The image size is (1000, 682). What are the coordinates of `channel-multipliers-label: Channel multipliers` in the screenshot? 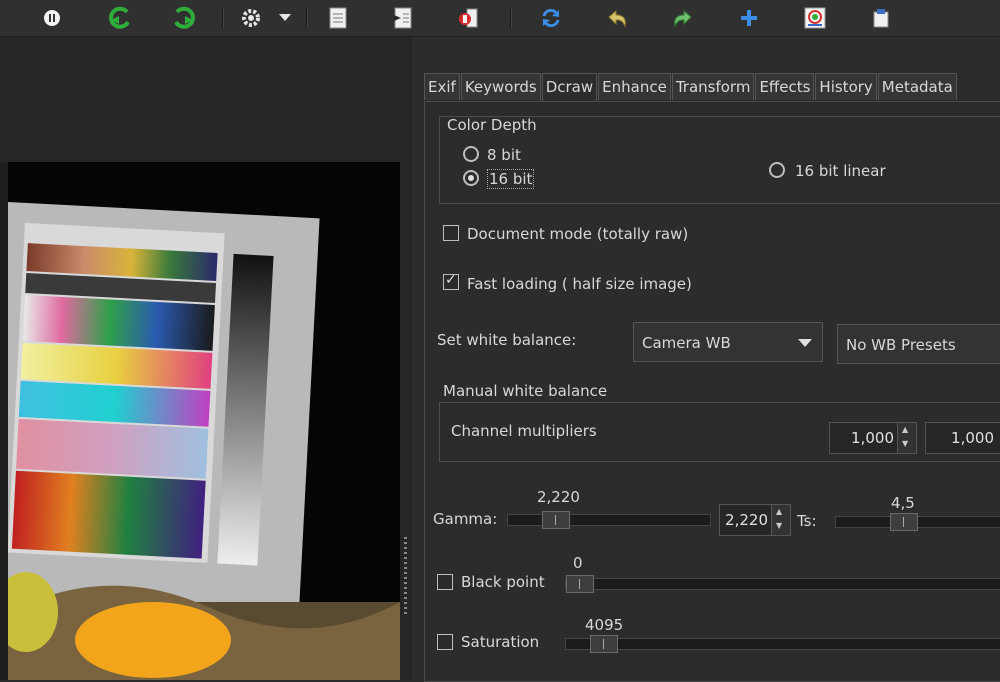 It's located at (524, 431).